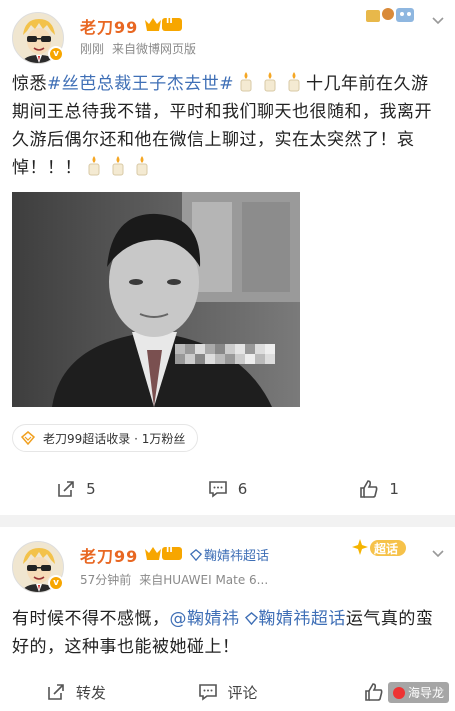  I want to click on comment-count: 6, so click(242, 489).